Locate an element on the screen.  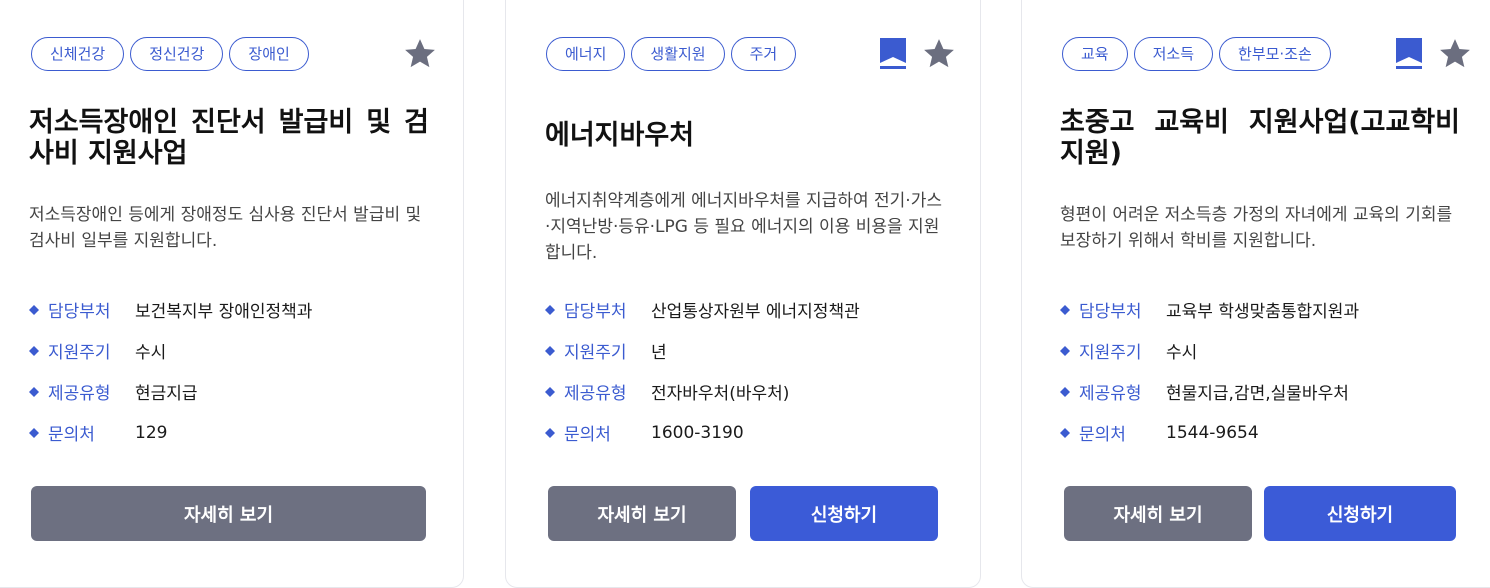
info-item: 제공유형 전자바우처(바우처) is located at coordinates (702, 391).